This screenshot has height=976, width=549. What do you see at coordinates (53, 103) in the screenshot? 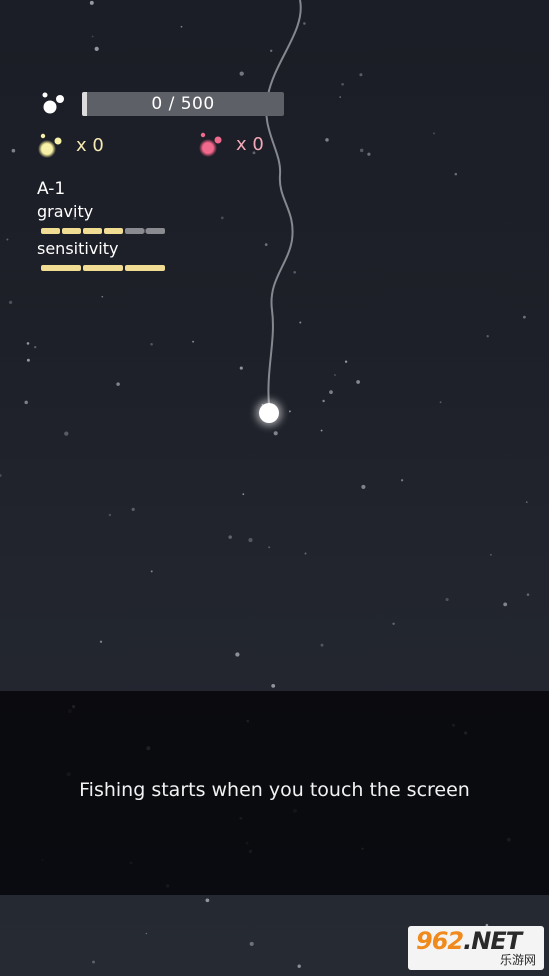
I see `white-orbs-icon` at bounding box center [53, 103].